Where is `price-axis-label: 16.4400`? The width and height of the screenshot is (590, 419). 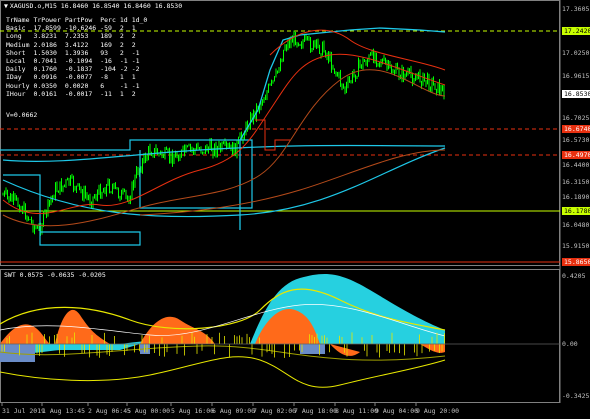
price-axis-label: 16.4400 is located at coordinates (576, 165).